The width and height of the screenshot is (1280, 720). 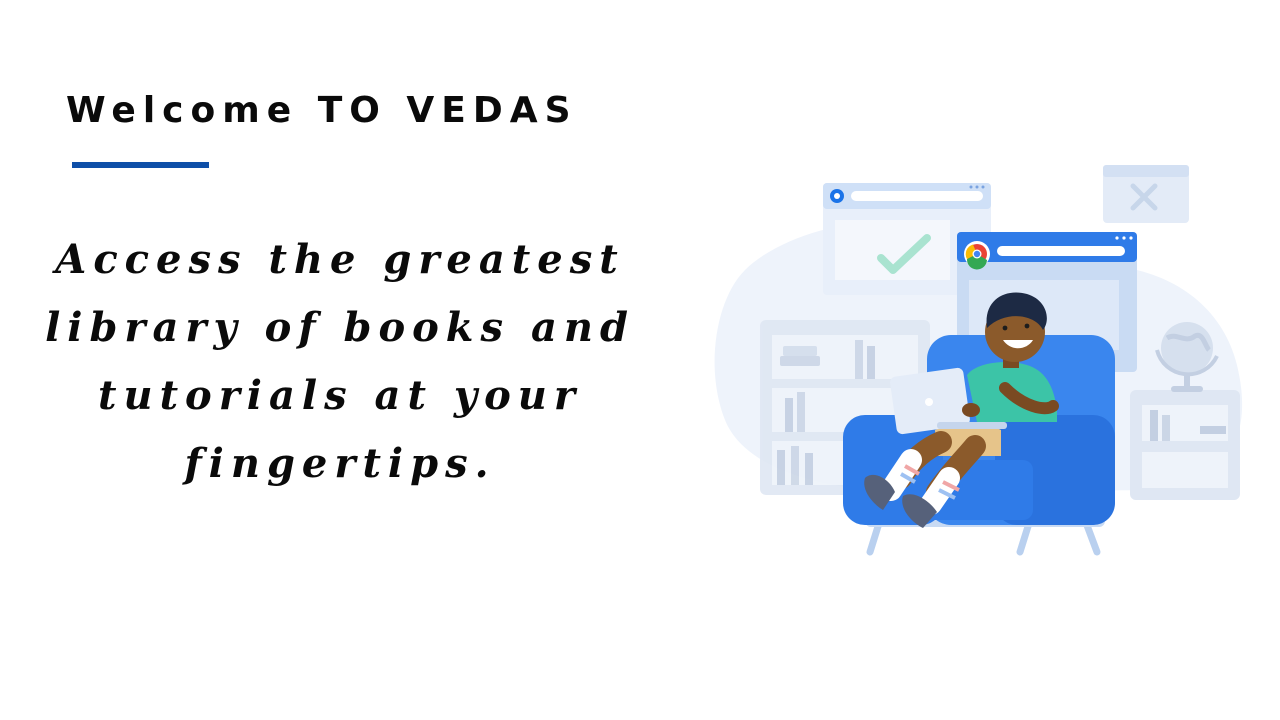 I want to click on page-title: Welcome TO VEDAS, so click(x=322, y=110).